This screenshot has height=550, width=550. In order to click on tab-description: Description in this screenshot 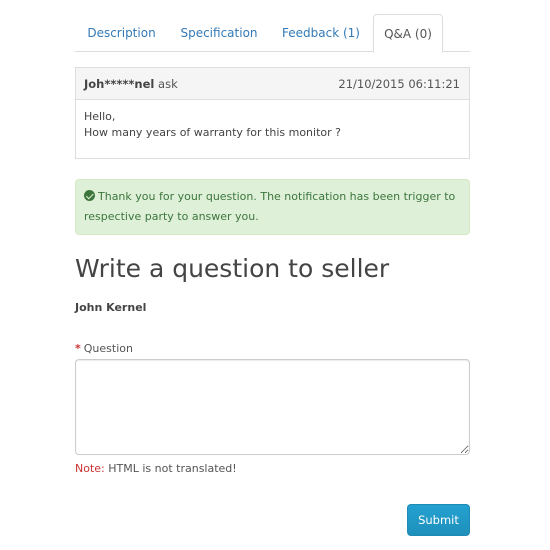, I will do `click(121, 33)`.